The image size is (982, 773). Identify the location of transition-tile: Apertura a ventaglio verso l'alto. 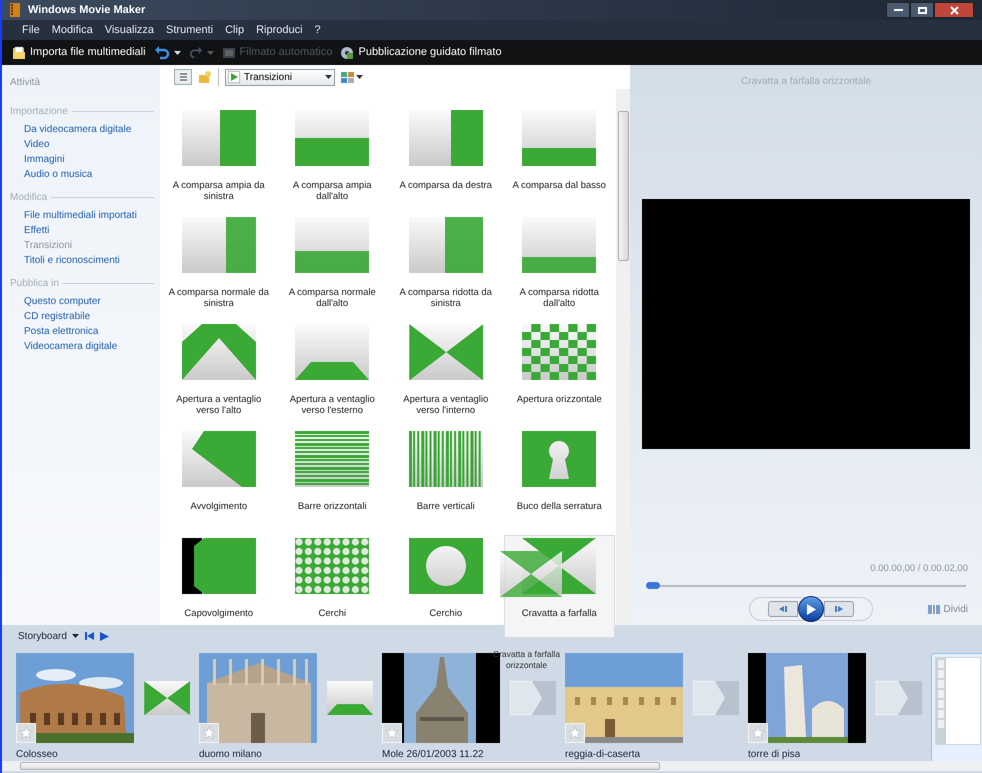
(218, 372).